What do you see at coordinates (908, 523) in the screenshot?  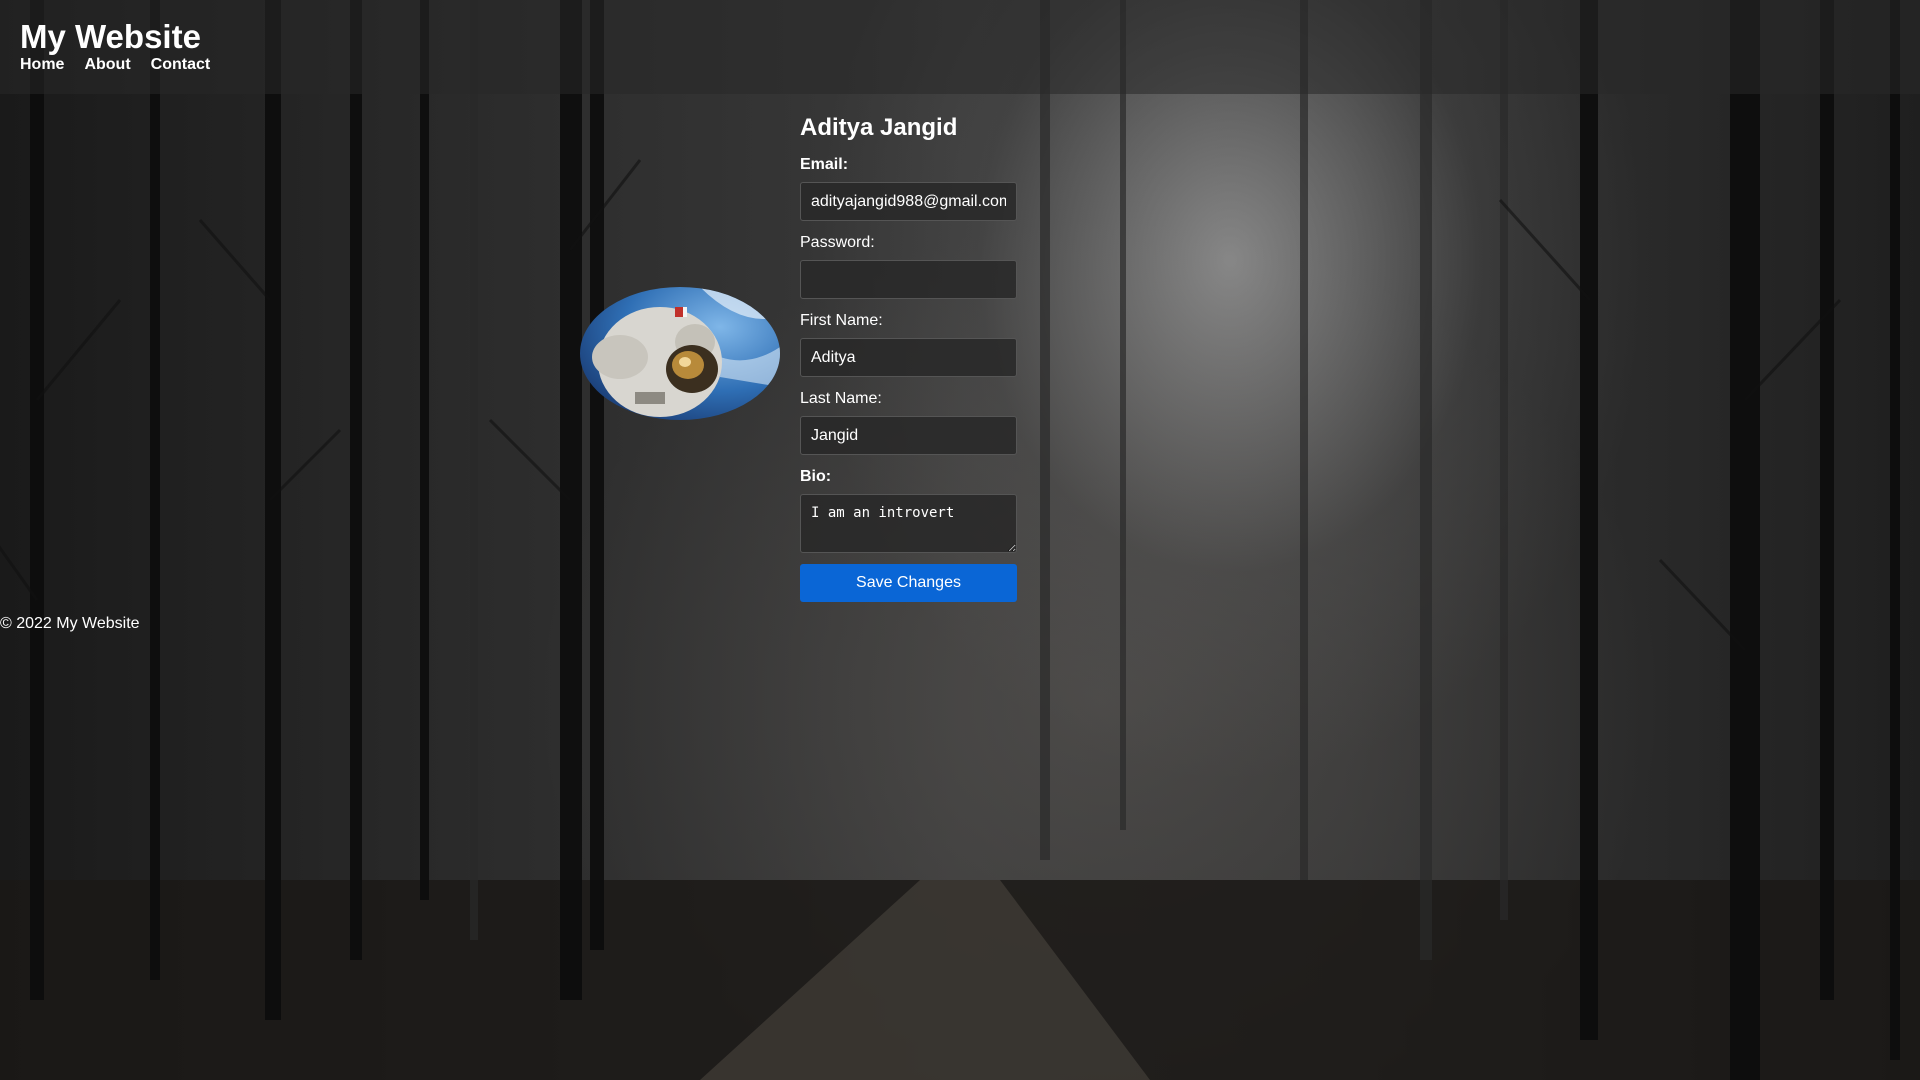 I see `bio-textarea: I am an introvert` at bounding box center [908, 523].